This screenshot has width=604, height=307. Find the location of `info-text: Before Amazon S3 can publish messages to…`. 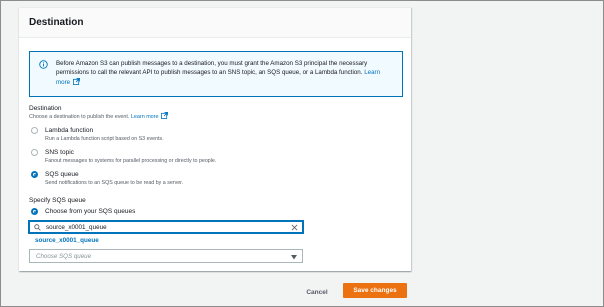

info-text: Before Amazon S3 can publish messages to… is located at coordinates (212, 68).